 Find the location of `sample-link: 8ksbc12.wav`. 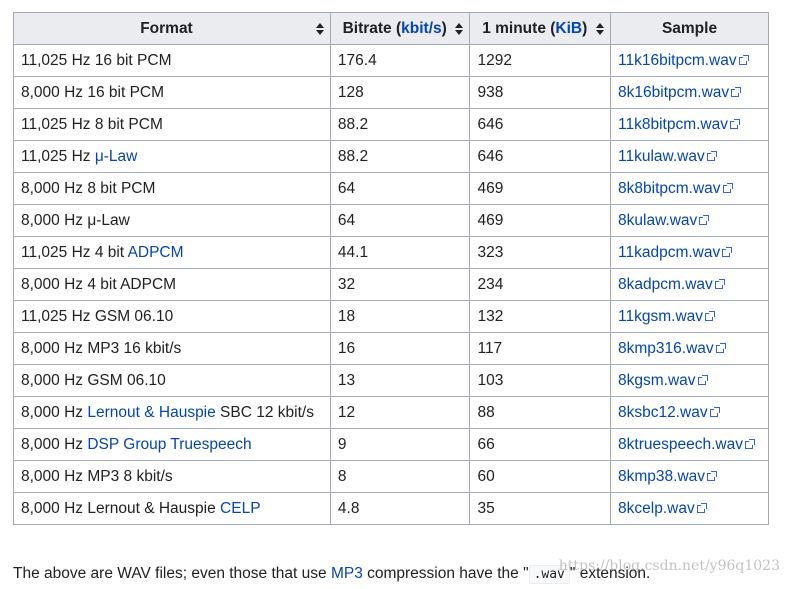

sample-link: 8ksbc12.wav is located at coordinates (669, 412).